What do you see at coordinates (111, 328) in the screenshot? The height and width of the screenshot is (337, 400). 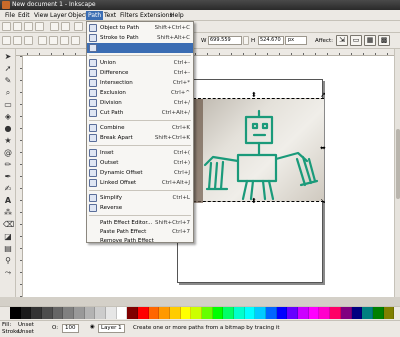 I see `layer-select: Layer 1` at bounding box center [111, 328].